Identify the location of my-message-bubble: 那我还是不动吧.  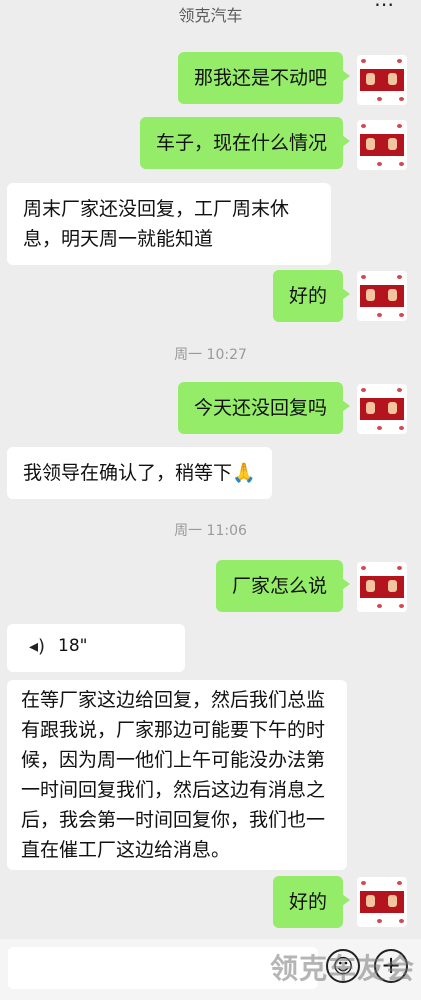
(264, 78).